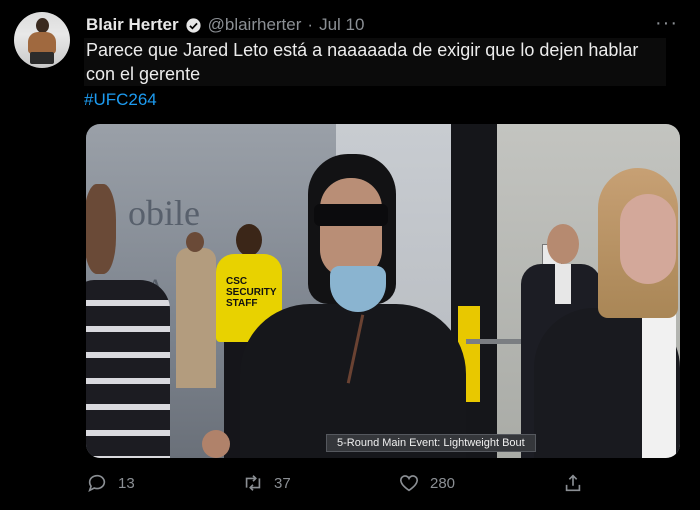 This screenshot has width=700, height=510. Describe the element at coordinates (443, 483) in the screenshot. I see `like-count: 280` at that location.